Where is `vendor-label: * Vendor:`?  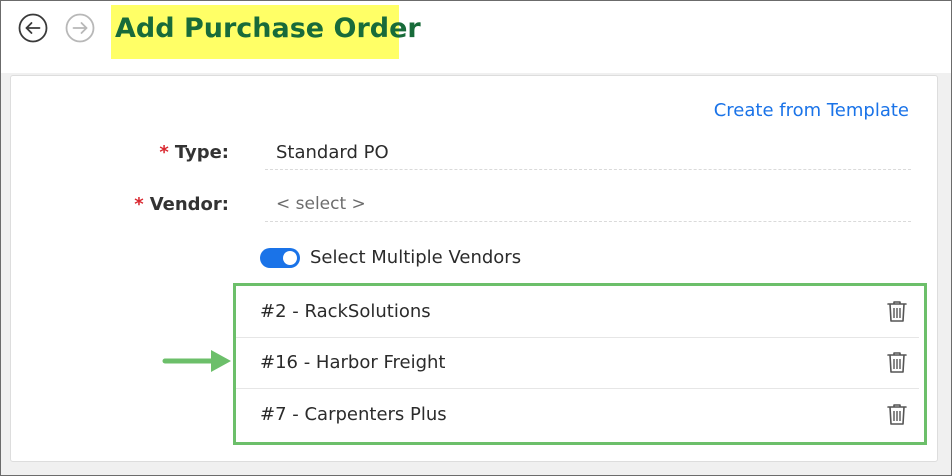
vendor-label: * Vendor: is located at coordinates (181, 204).